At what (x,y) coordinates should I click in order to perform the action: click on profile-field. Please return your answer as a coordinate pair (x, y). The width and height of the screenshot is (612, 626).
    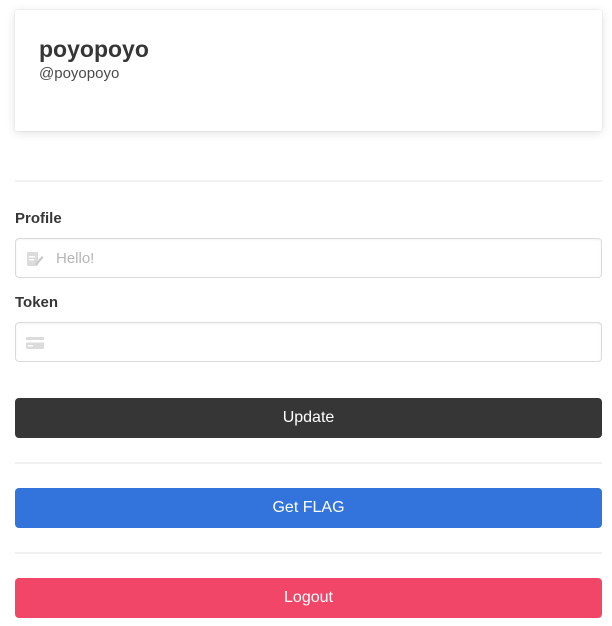
    Looking at the image, I should click on (308, 258).